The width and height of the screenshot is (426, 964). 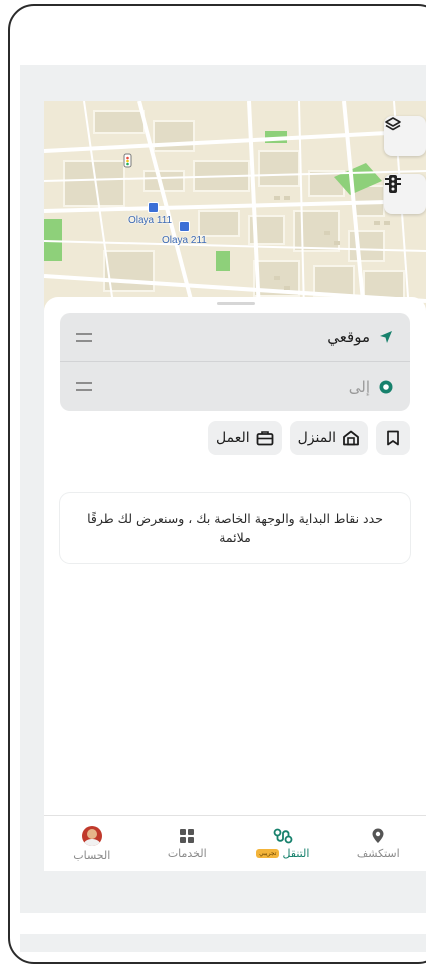 What do you see at coordinates (223, 943) in the screenshot?
I see `bottom-strip` at bounding box center [223, 943].